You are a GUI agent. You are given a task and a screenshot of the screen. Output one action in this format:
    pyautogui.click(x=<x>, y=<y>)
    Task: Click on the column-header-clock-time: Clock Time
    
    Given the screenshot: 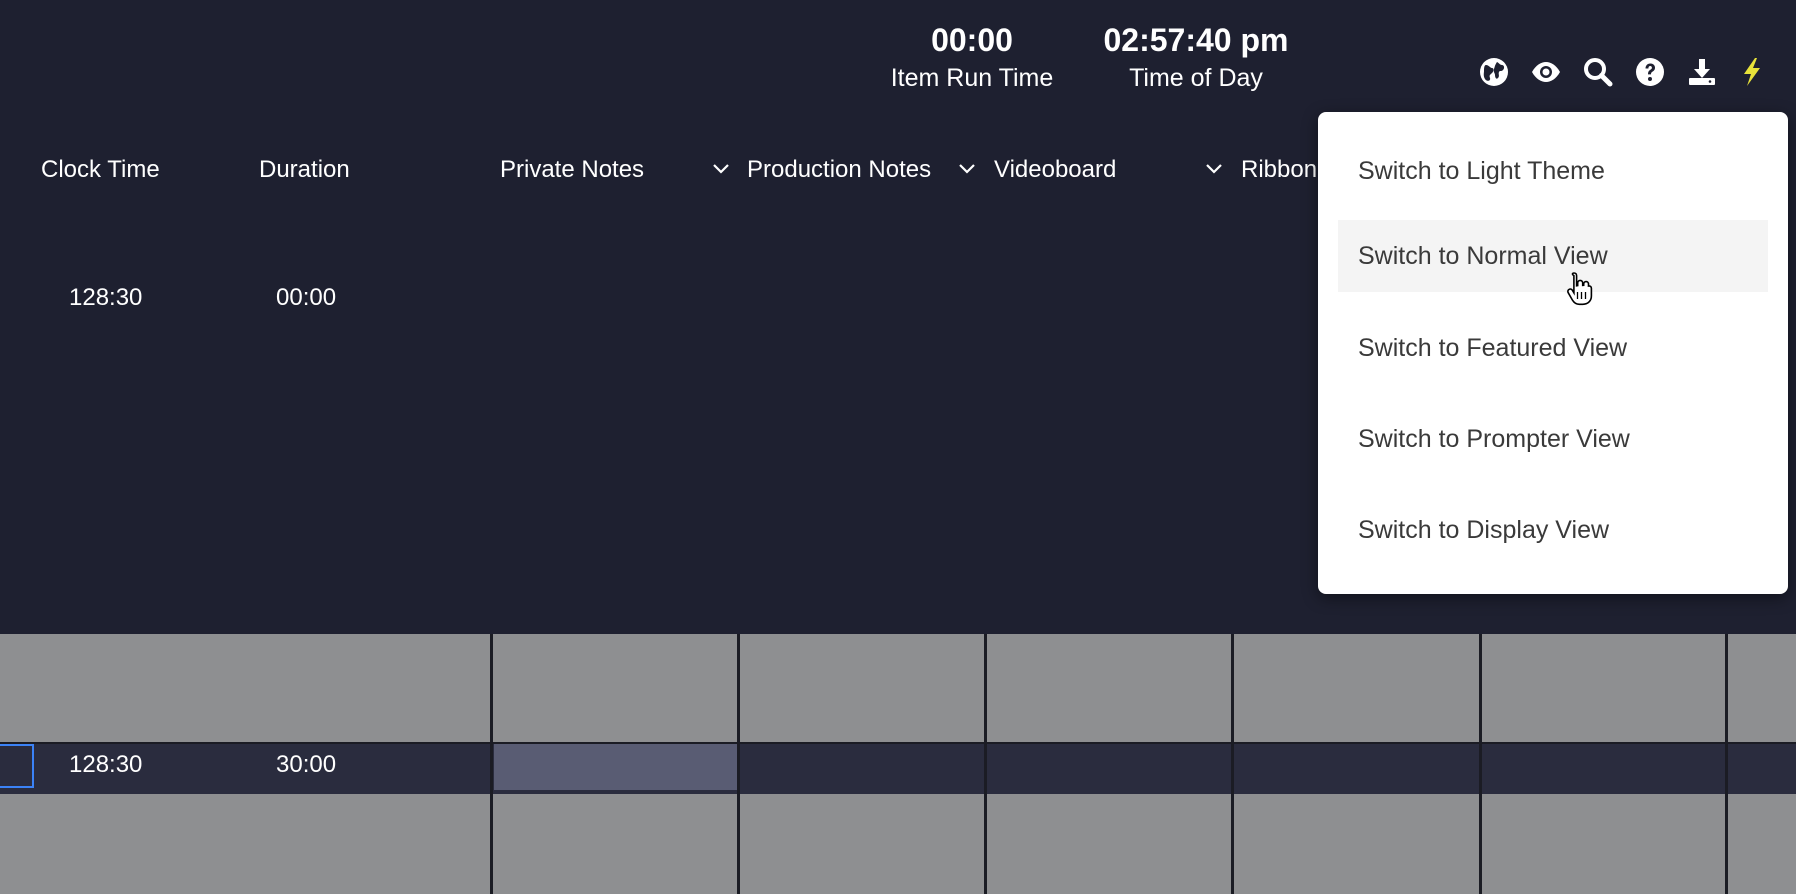 What is the action you would take?
    pyautogui.click(x=100, y=170)
    